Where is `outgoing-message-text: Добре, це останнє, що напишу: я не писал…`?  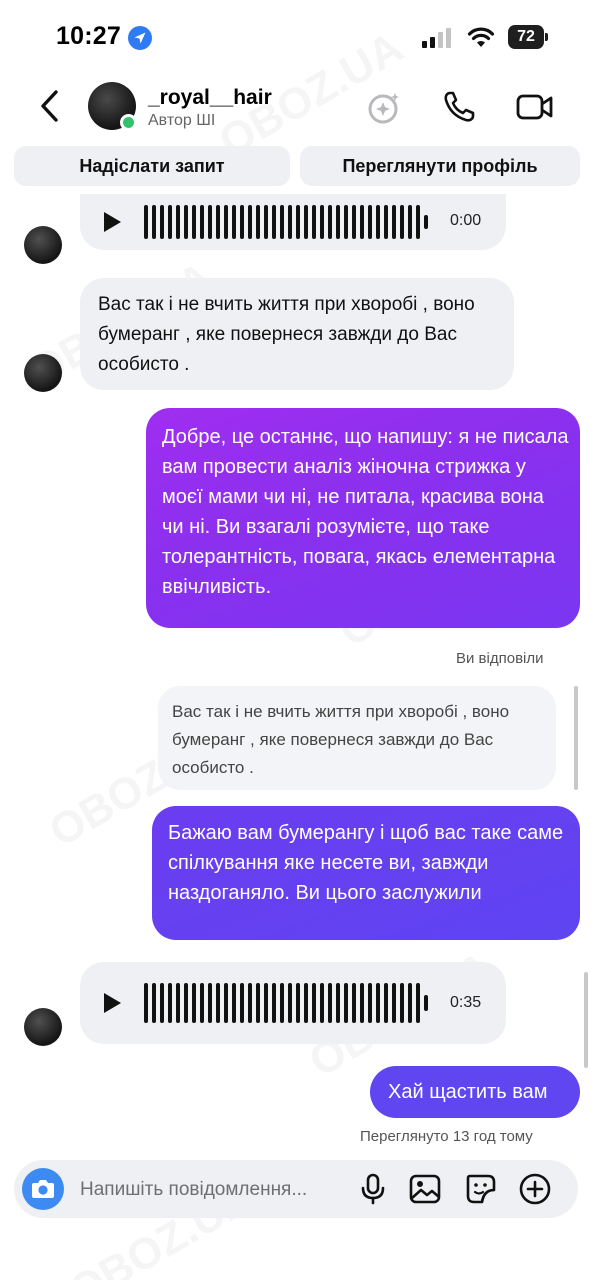 outgoing-message-text: Добре, це останнє, що напишу: я не писал… is located at coordinates (365, 512).